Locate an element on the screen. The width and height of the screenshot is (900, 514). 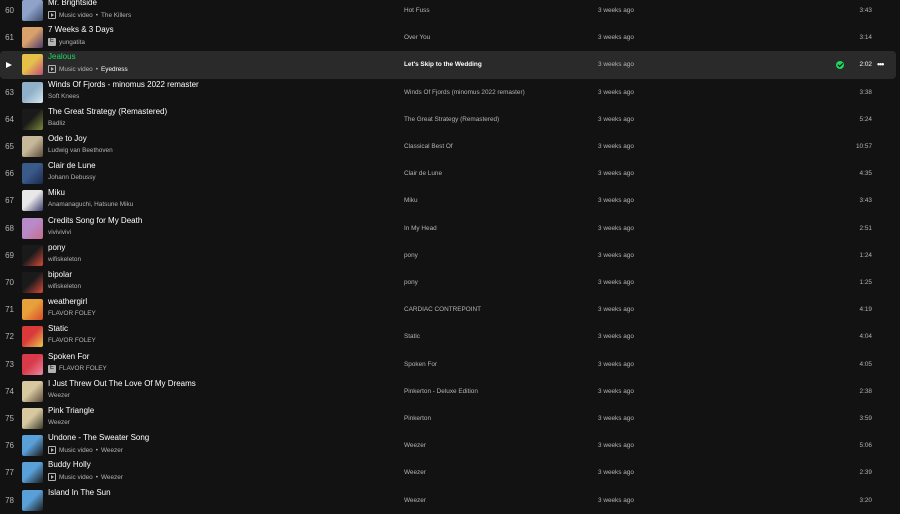
track-artists: Badliz is located at coordinates (56, 123).